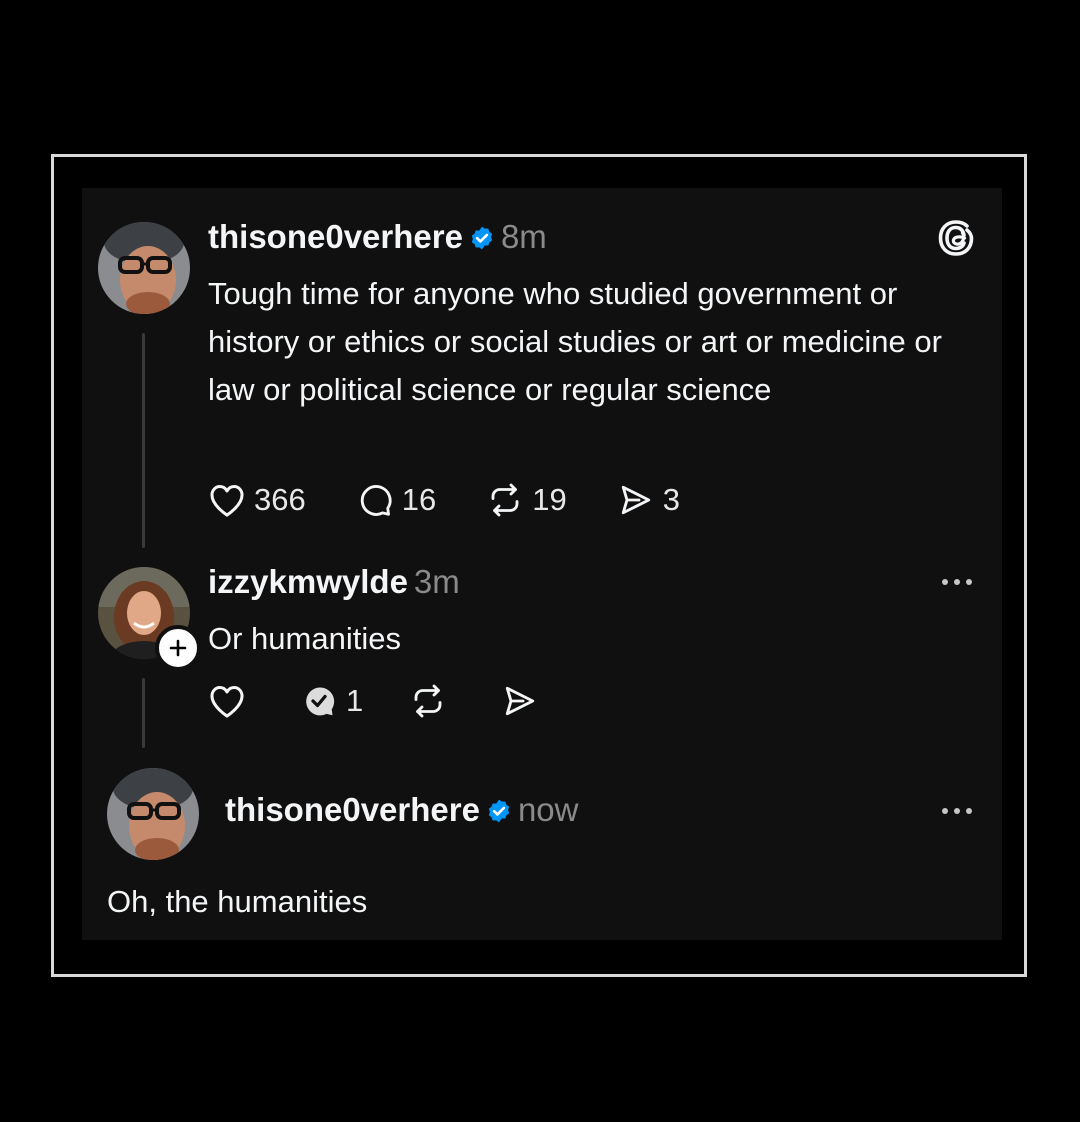  What do you see at coordinates (549, 499) in the screenshot?
I see `repost-count: 19` at bounding box center [549, 499].